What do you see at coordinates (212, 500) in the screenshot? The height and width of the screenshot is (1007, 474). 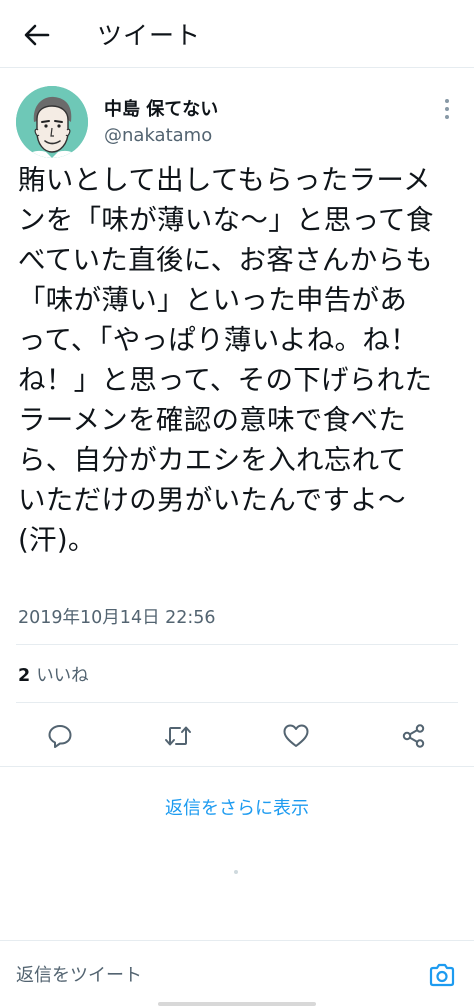 I see `tweet-text-line: いただけの男がいたんですよ～` at bounding box center [212, 500].